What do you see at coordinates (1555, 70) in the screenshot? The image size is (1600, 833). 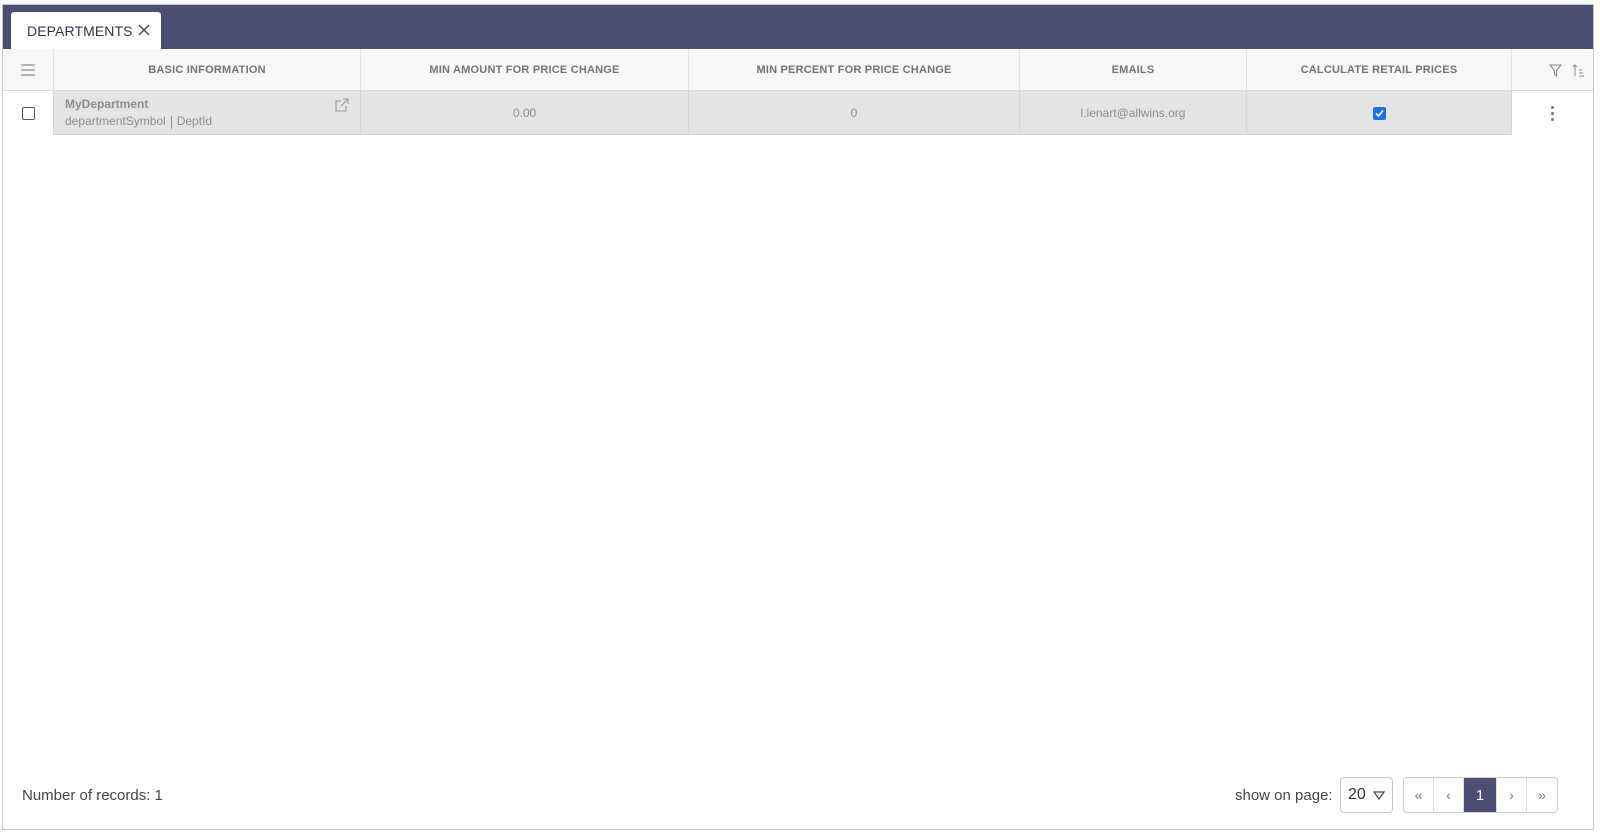 I see `filter-icon` at bounding box center [1555, 70].